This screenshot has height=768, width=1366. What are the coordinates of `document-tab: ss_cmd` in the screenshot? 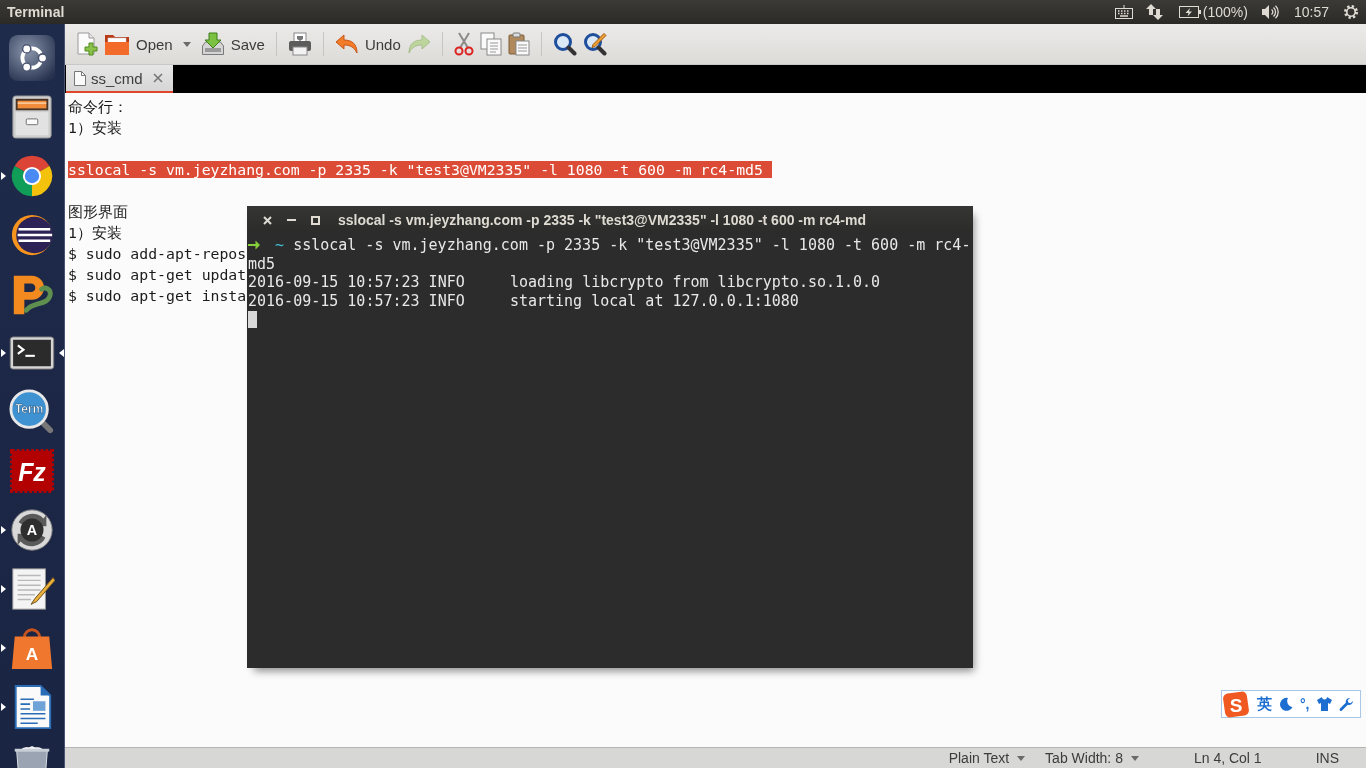 It's located at (119, 79).